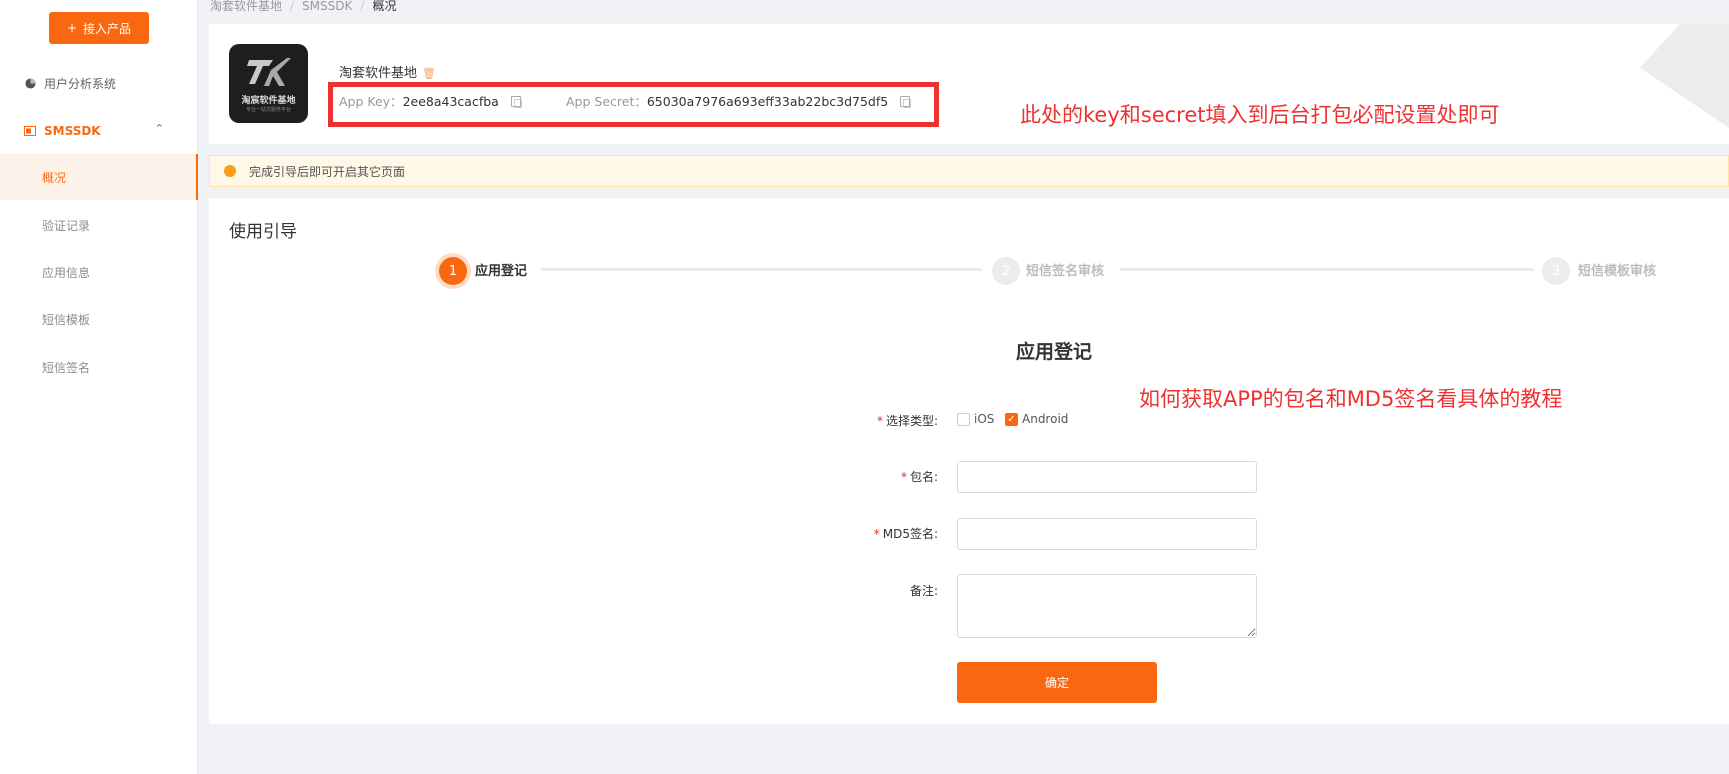 The width and height of the screenshot is (1729, 774). I want to click on submit-button: 确定, so click(1057, 682).